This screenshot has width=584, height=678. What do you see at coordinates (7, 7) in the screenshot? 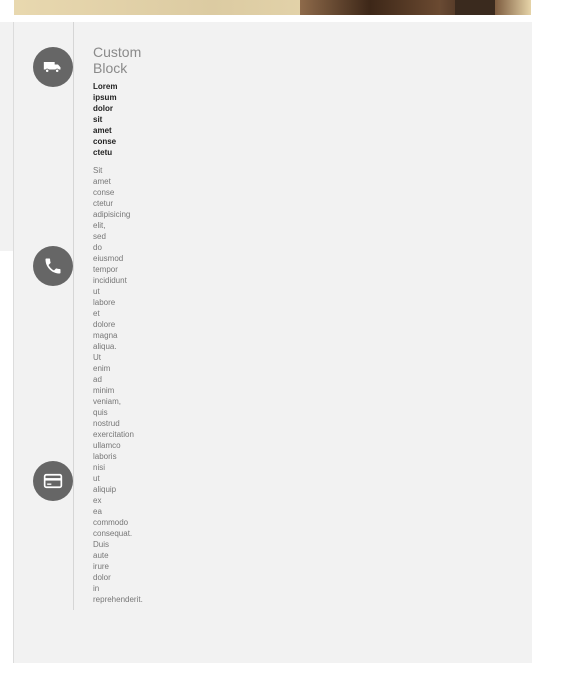
I see `hero-edge` at bounding box center [7, 7].